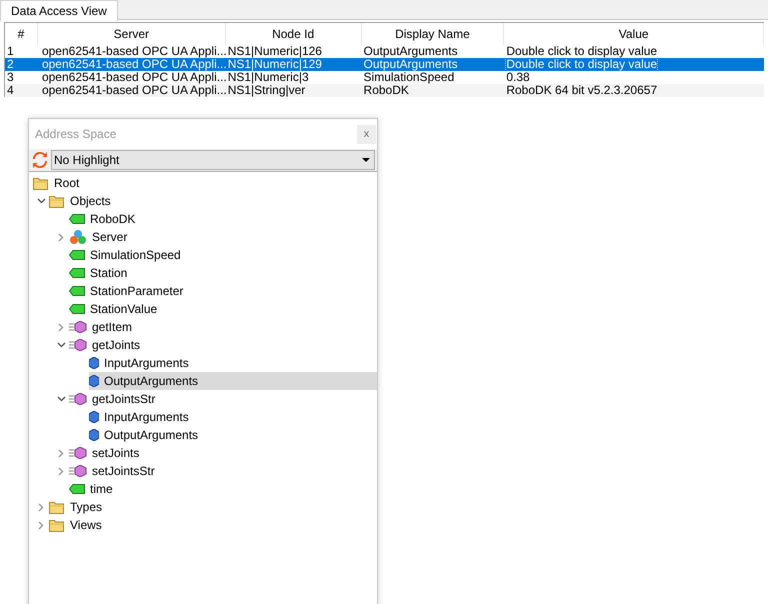  I want to click on tree-item: setJointsStr, so click(114, 471).